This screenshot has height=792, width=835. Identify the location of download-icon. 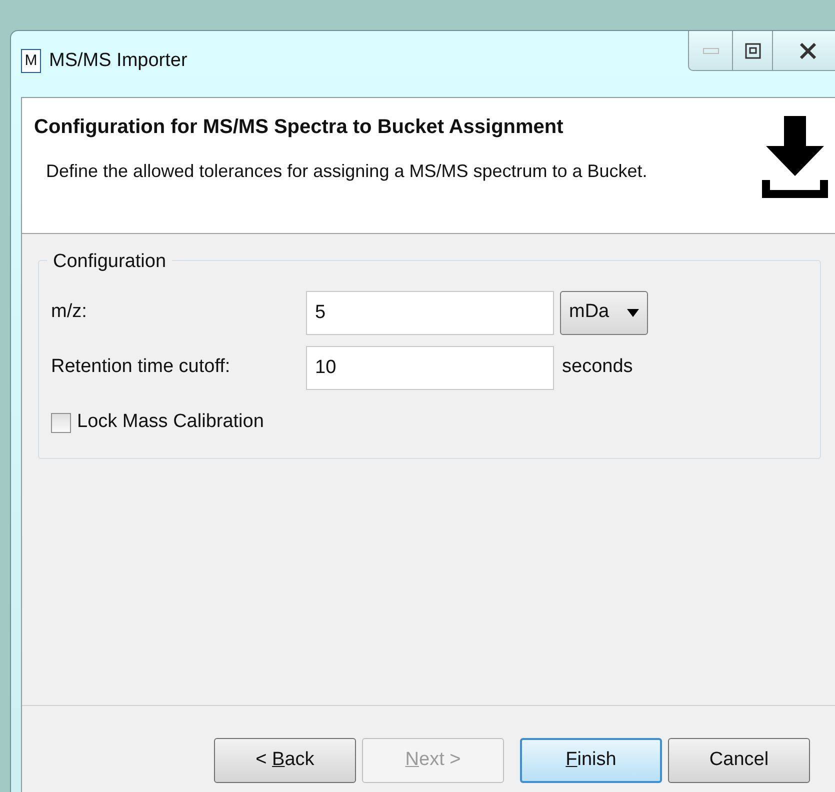
(795, 157).